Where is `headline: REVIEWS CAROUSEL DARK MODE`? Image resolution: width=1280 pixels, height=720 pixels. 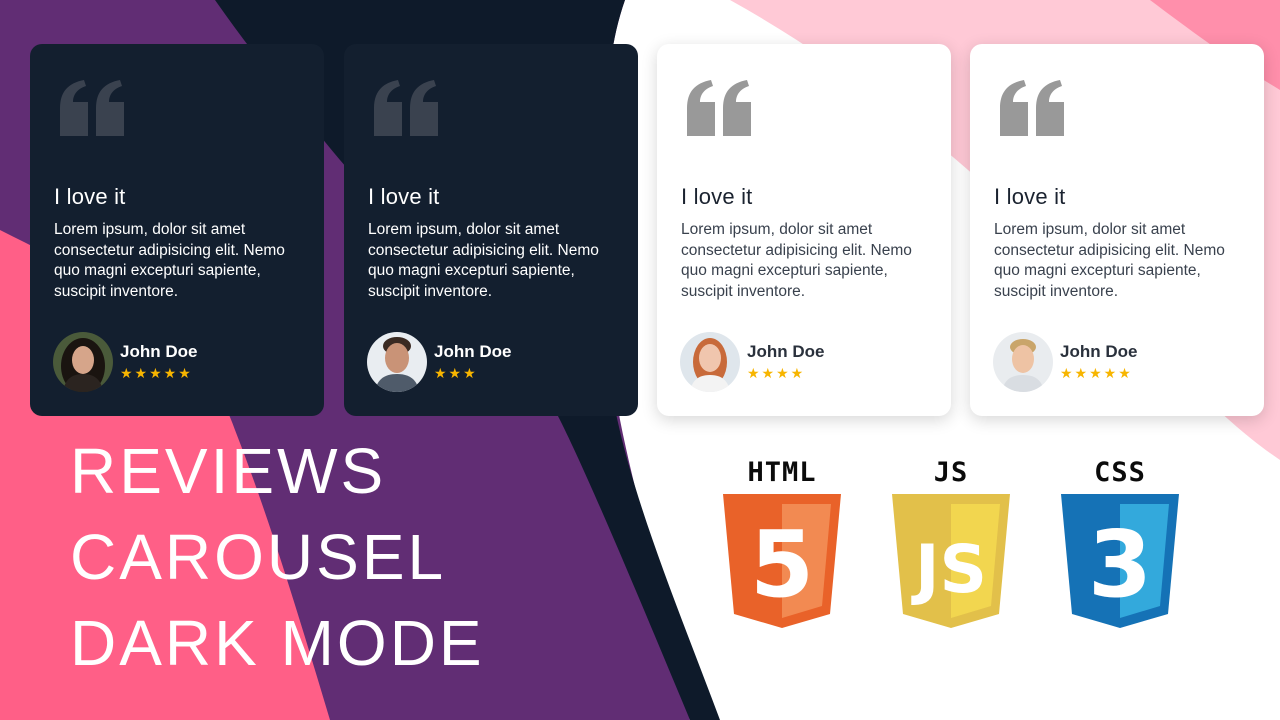 headline: REVIEWS CAROUSEL DARK MODE is located at coordinates (277, 557).